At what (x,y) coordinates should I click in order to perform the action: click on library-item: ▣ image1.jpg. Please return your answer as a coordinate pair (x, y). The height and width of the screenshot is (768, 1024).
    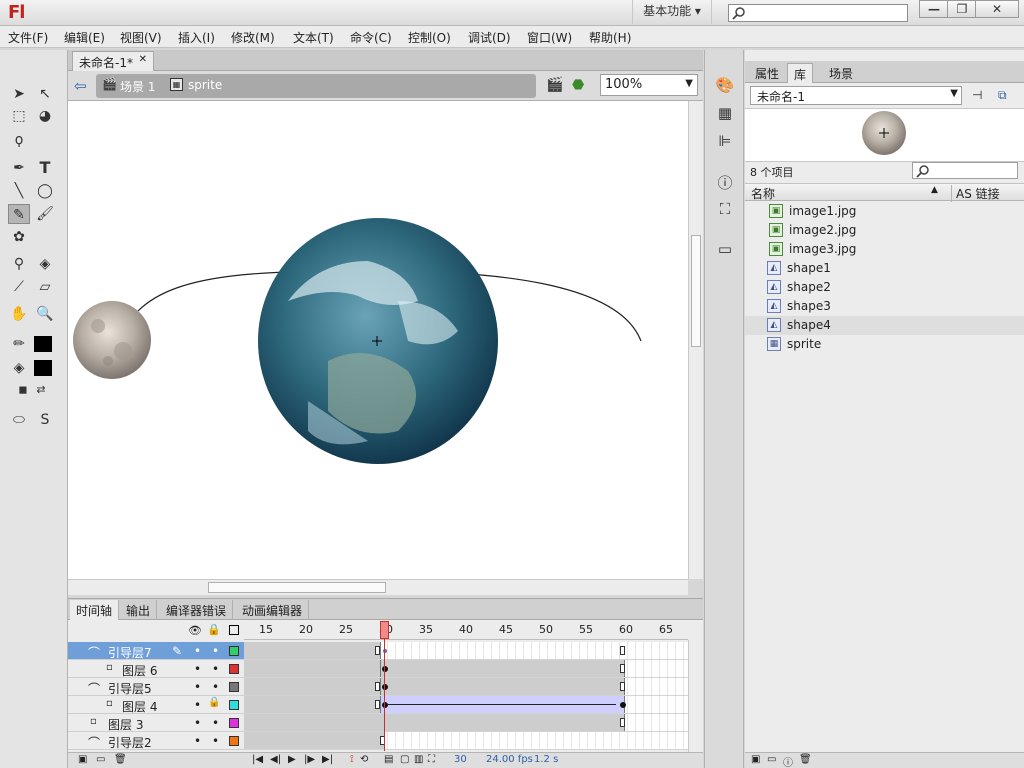
    Looking at the image, I should click on (884, 211).